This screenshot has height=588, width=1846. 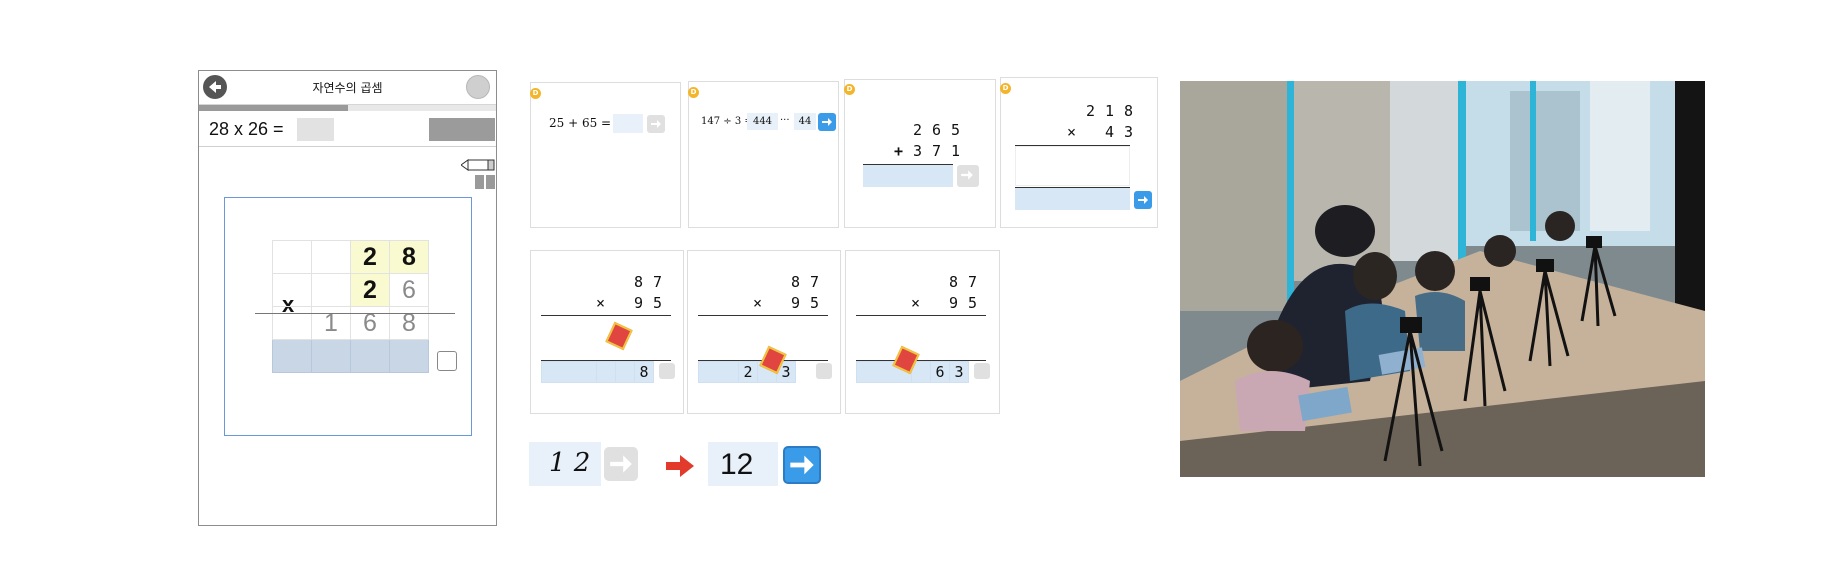 I want to click on work-area: x 2 8 2 6 1 6 8, so click(x=348, y=316).